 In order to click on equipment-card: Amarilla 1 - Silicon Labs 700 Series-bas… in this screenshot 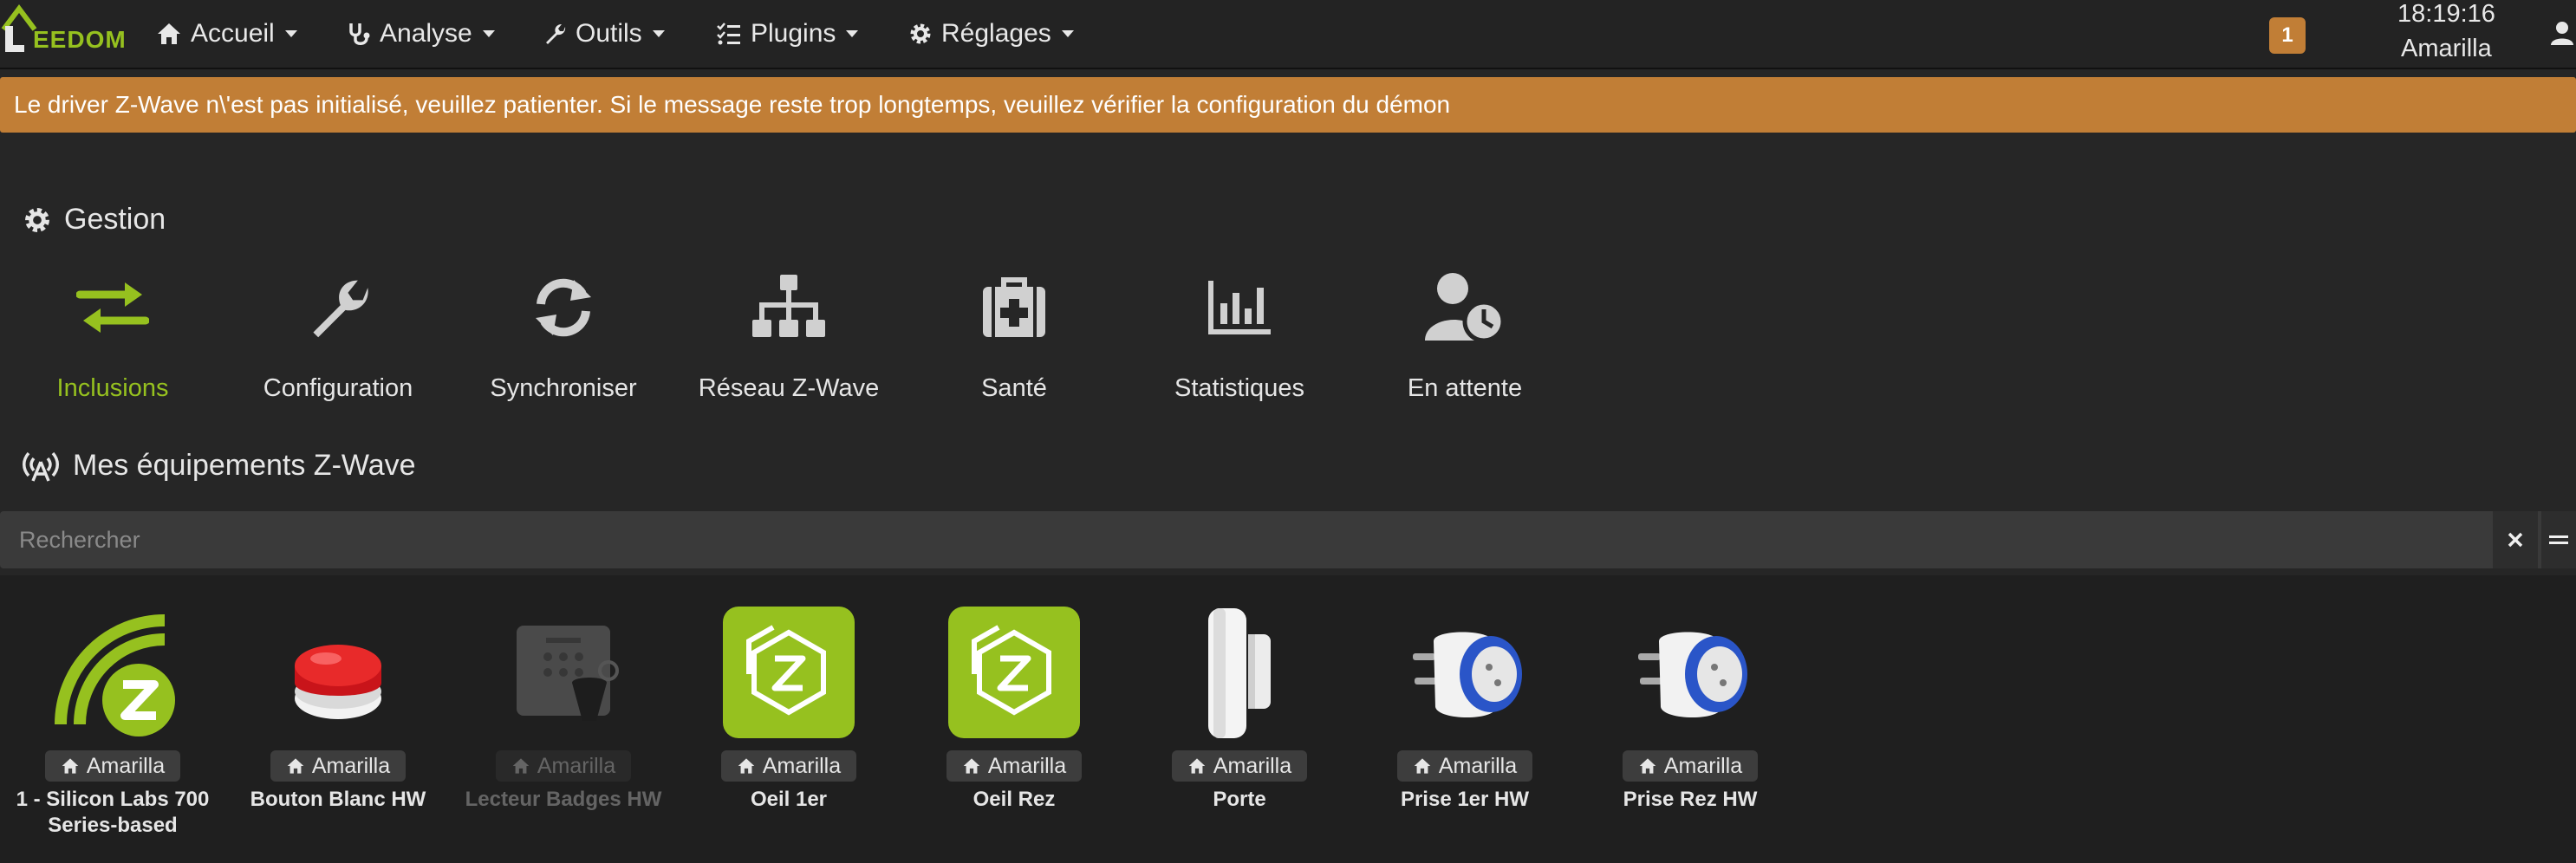, I will do `click(112, 730)`.